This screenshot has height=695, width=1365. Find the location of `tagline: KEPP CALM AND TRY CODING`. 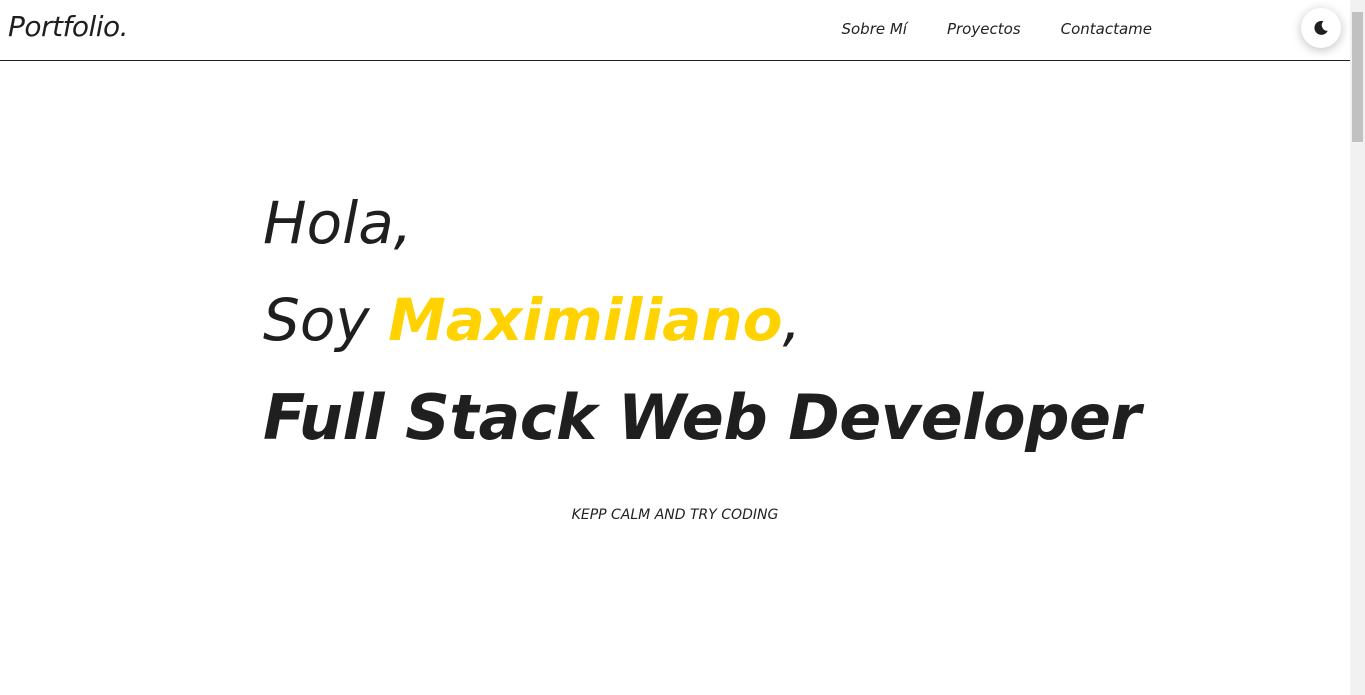

tagline: KEPP CALM AND TRY CODING is located at coordinates (675, 515).